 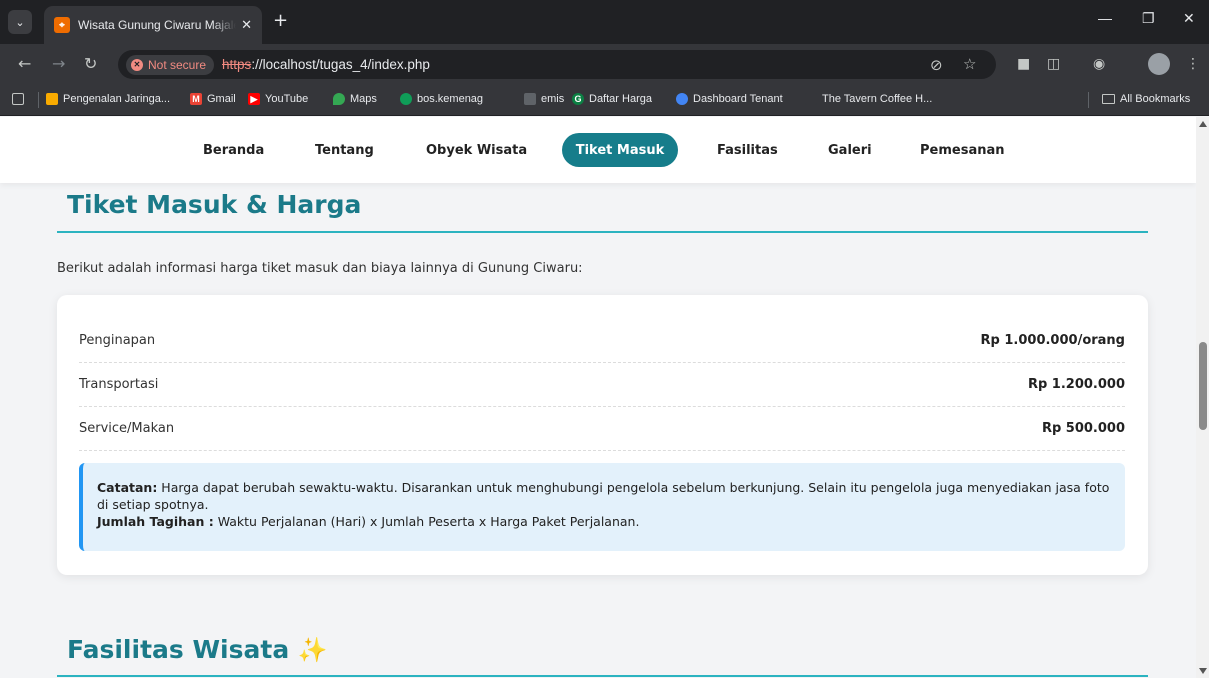 What do you see at coordinates (119, 384) in the screenshot?
I see `price-label: Transportasi` at bounding box center [119, 384].